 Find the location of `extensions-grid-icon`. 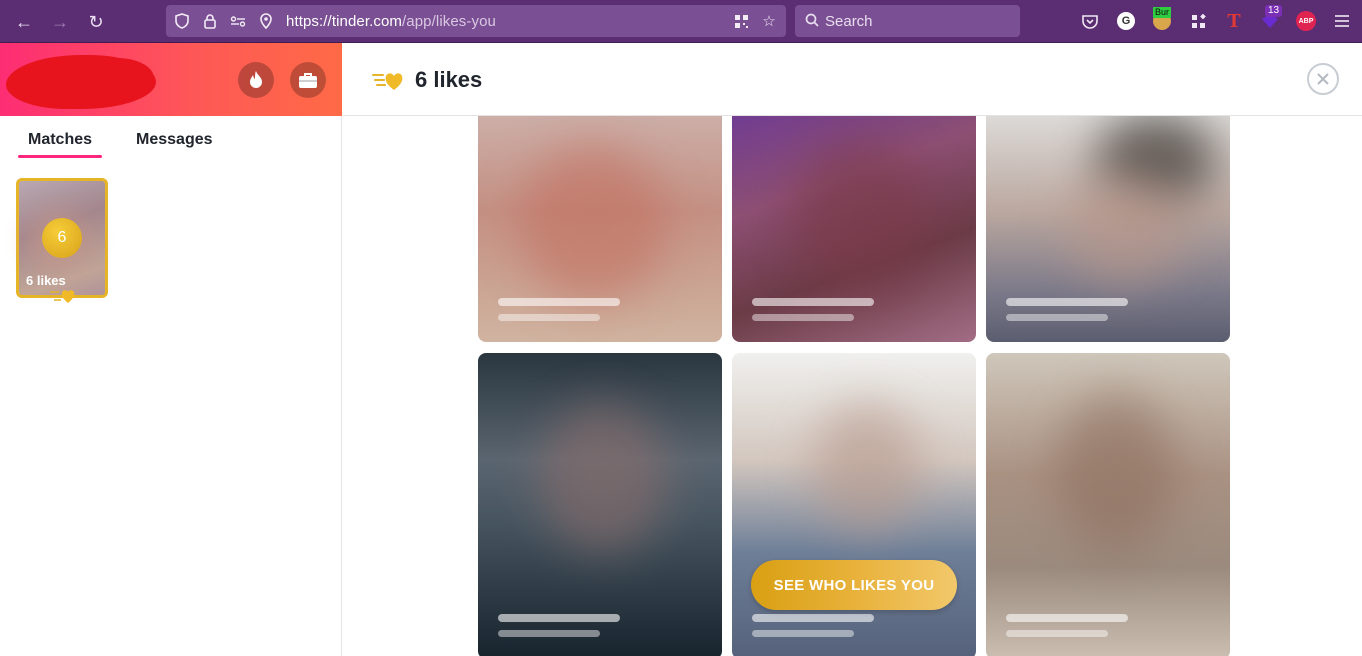

extensions-grid-icon is located at coordinates (1198, 21).